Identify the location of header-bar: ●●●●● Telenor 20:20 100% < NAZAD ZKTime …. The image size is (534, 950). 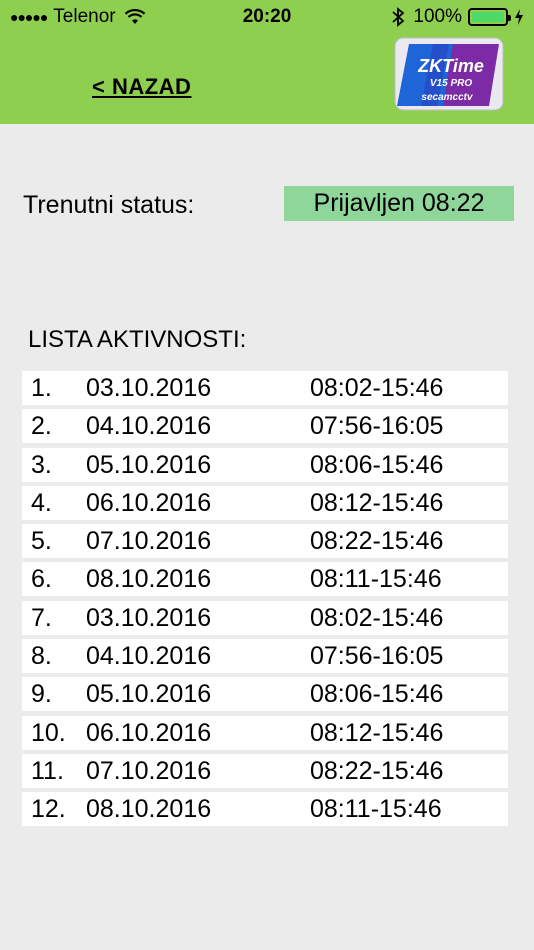
(267, 62).